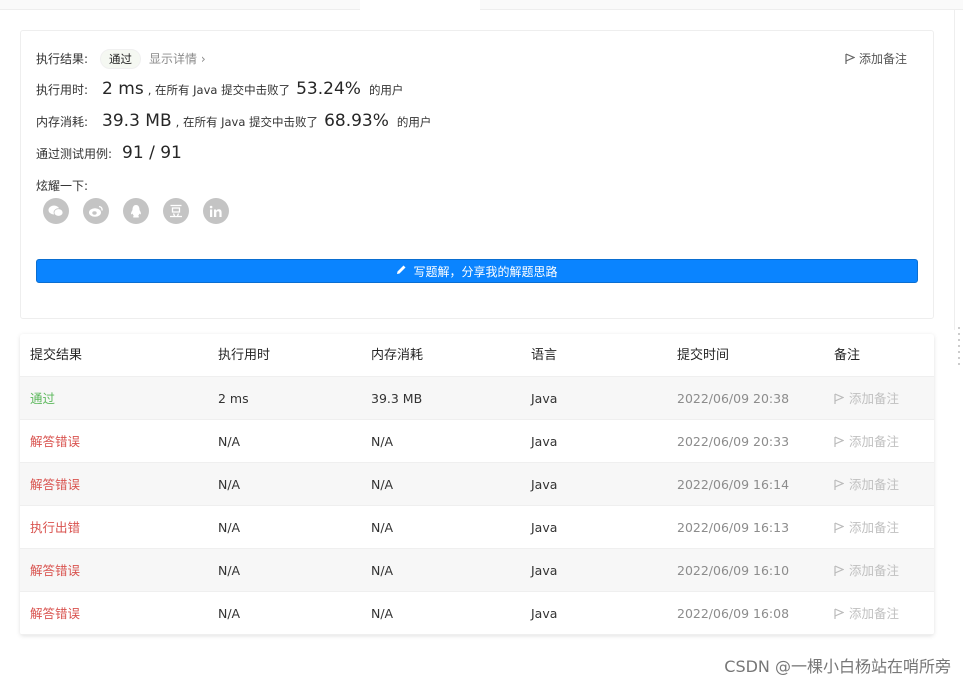 The image size is (963, 685). What do you see at coordinates (544, 355) in the screenshot?
I see `header-language: 语言` at bounding box center [544, 355].